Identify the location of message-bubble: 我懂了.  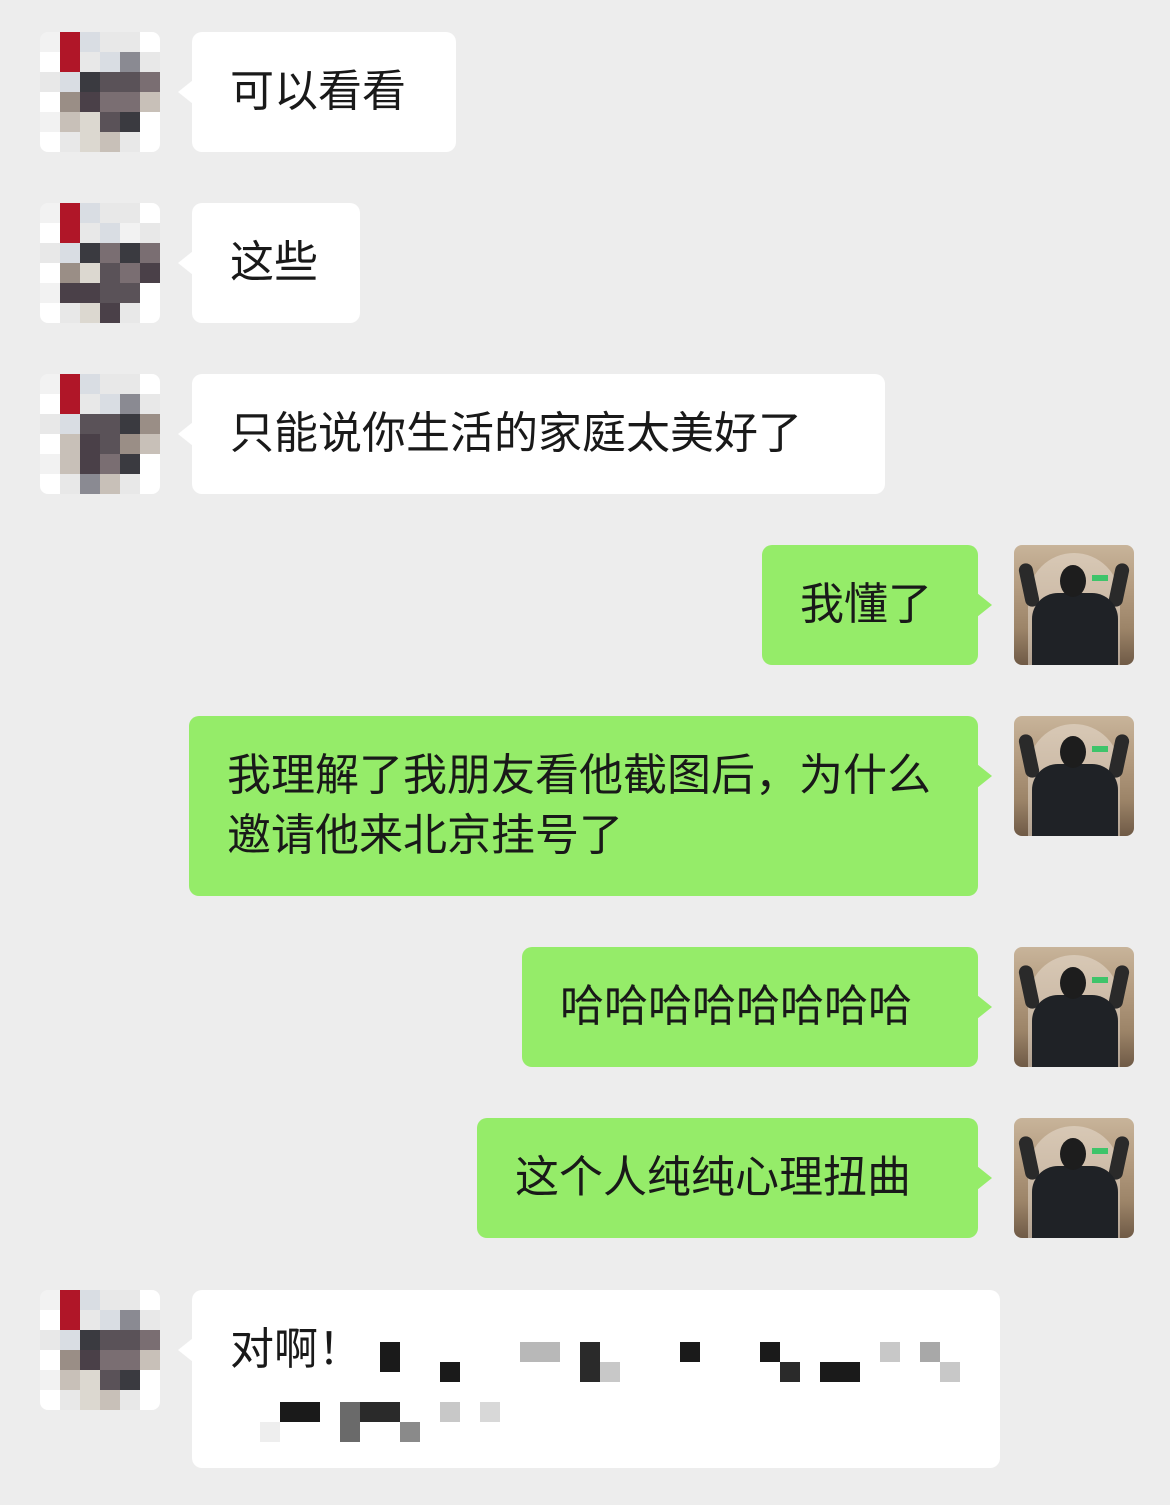
(877, 605).